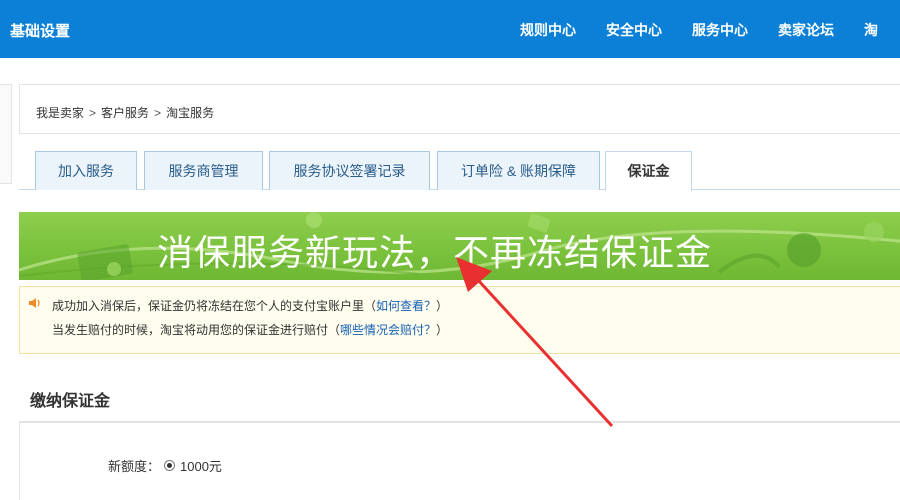  Describe the element at coordinates (406, 306) in the screenshot. I see `how-to-view-link: 如何查看？` at that location.